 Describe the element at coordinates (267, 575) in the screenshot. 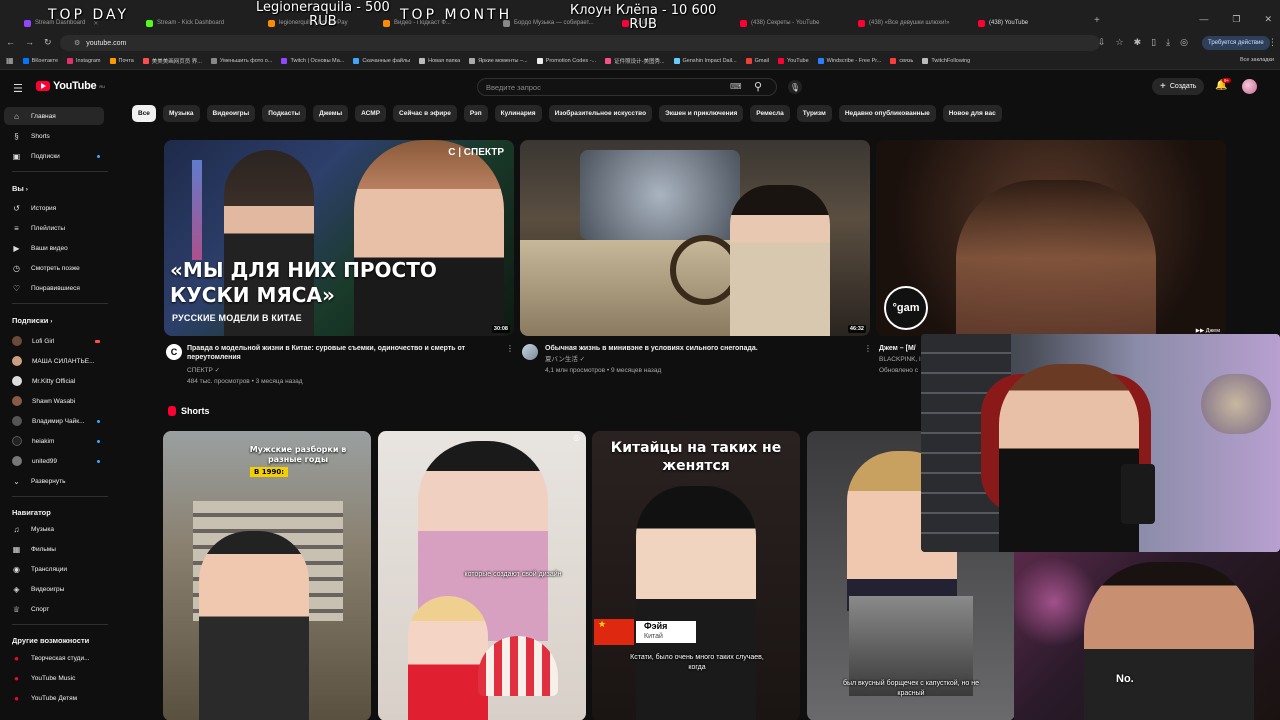

I see `short-card: Мужские разборки в разные годы В 1990:` at that location.